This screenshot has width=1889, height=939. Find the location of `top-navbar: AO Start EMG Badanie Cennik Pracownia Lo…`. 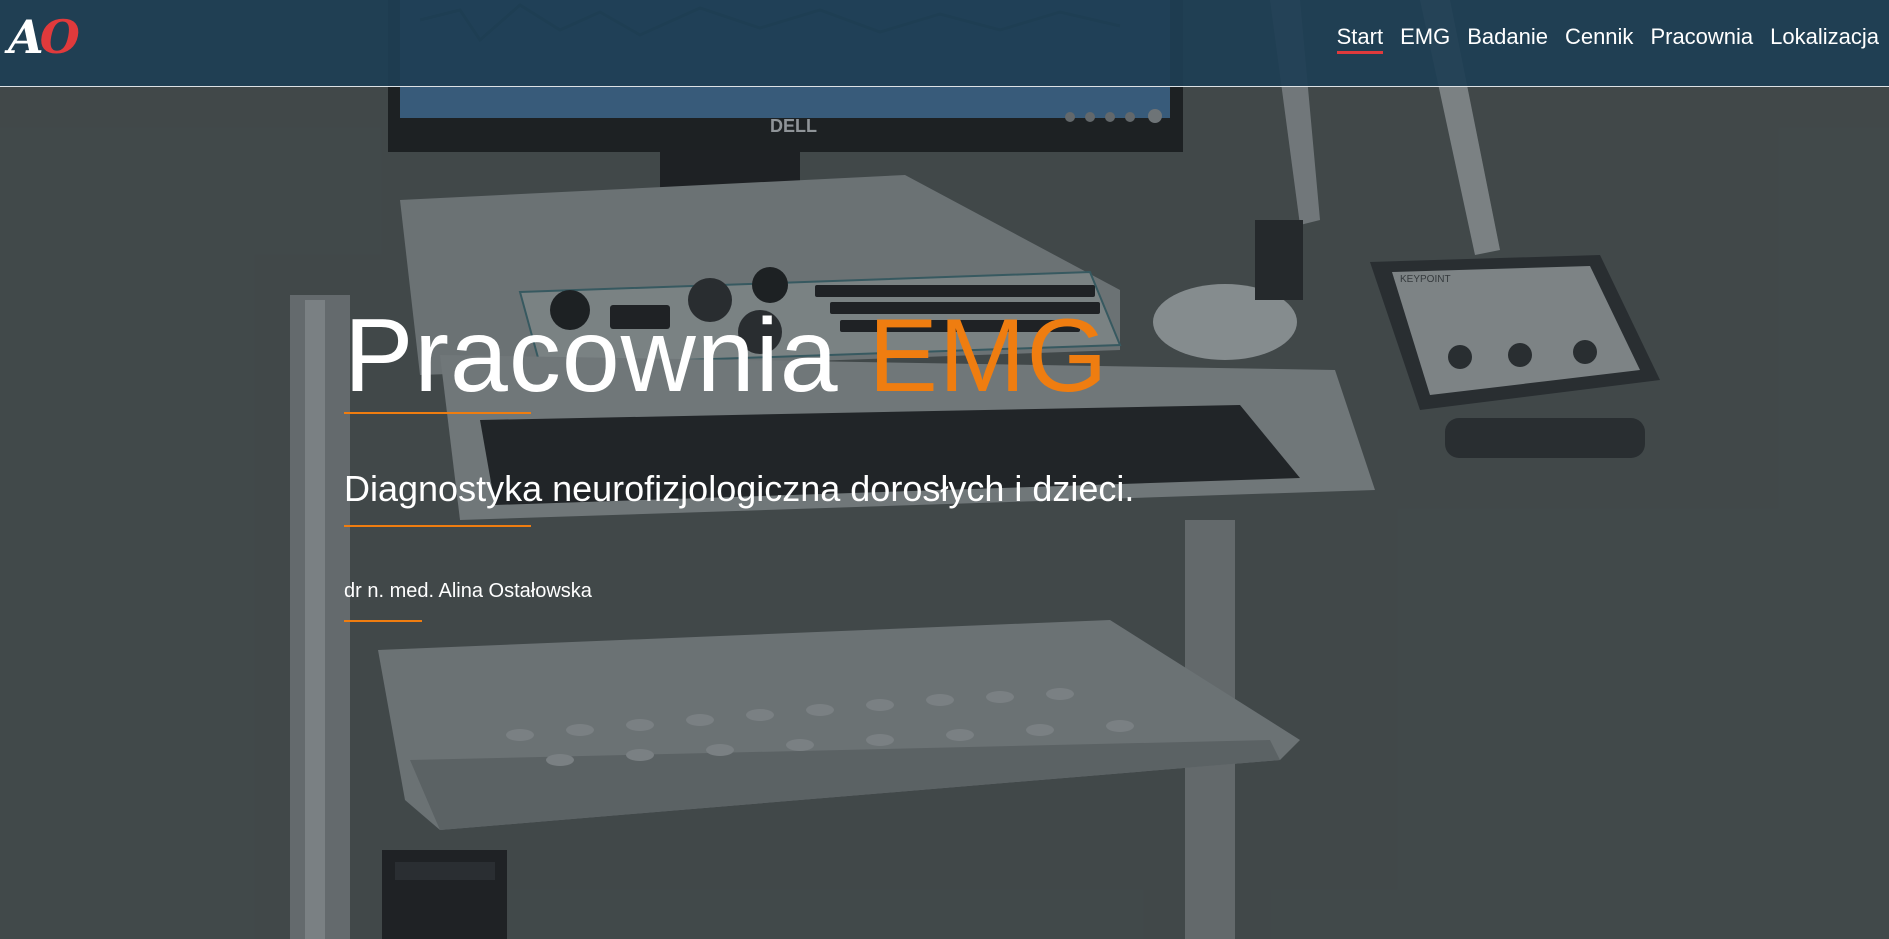

top-navbar: AO Start EMG Badanie Cennik Pracownia Lo… is located at coordinates (944, 43).